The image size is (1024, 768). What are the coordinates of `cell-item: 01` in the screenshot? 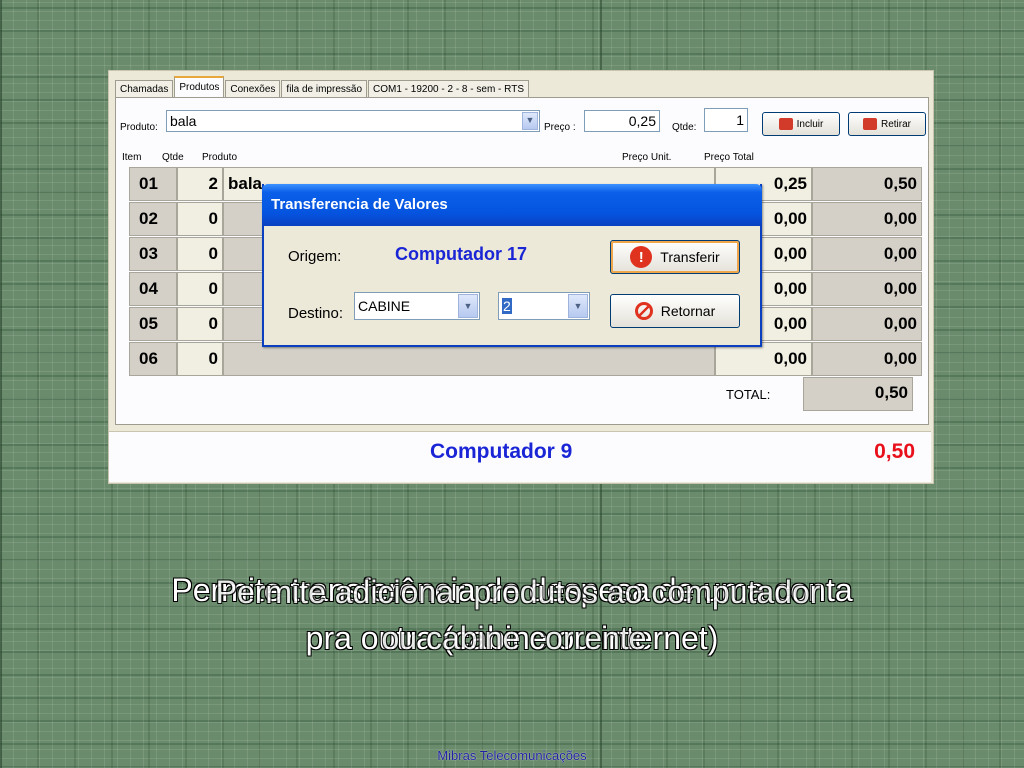 It's located at (153, 184).